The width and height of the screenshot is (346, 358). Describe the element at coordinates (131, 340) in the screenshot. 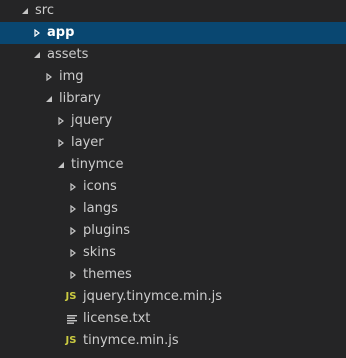

I see `tree-item-label: tinymce.min.js` at that location.